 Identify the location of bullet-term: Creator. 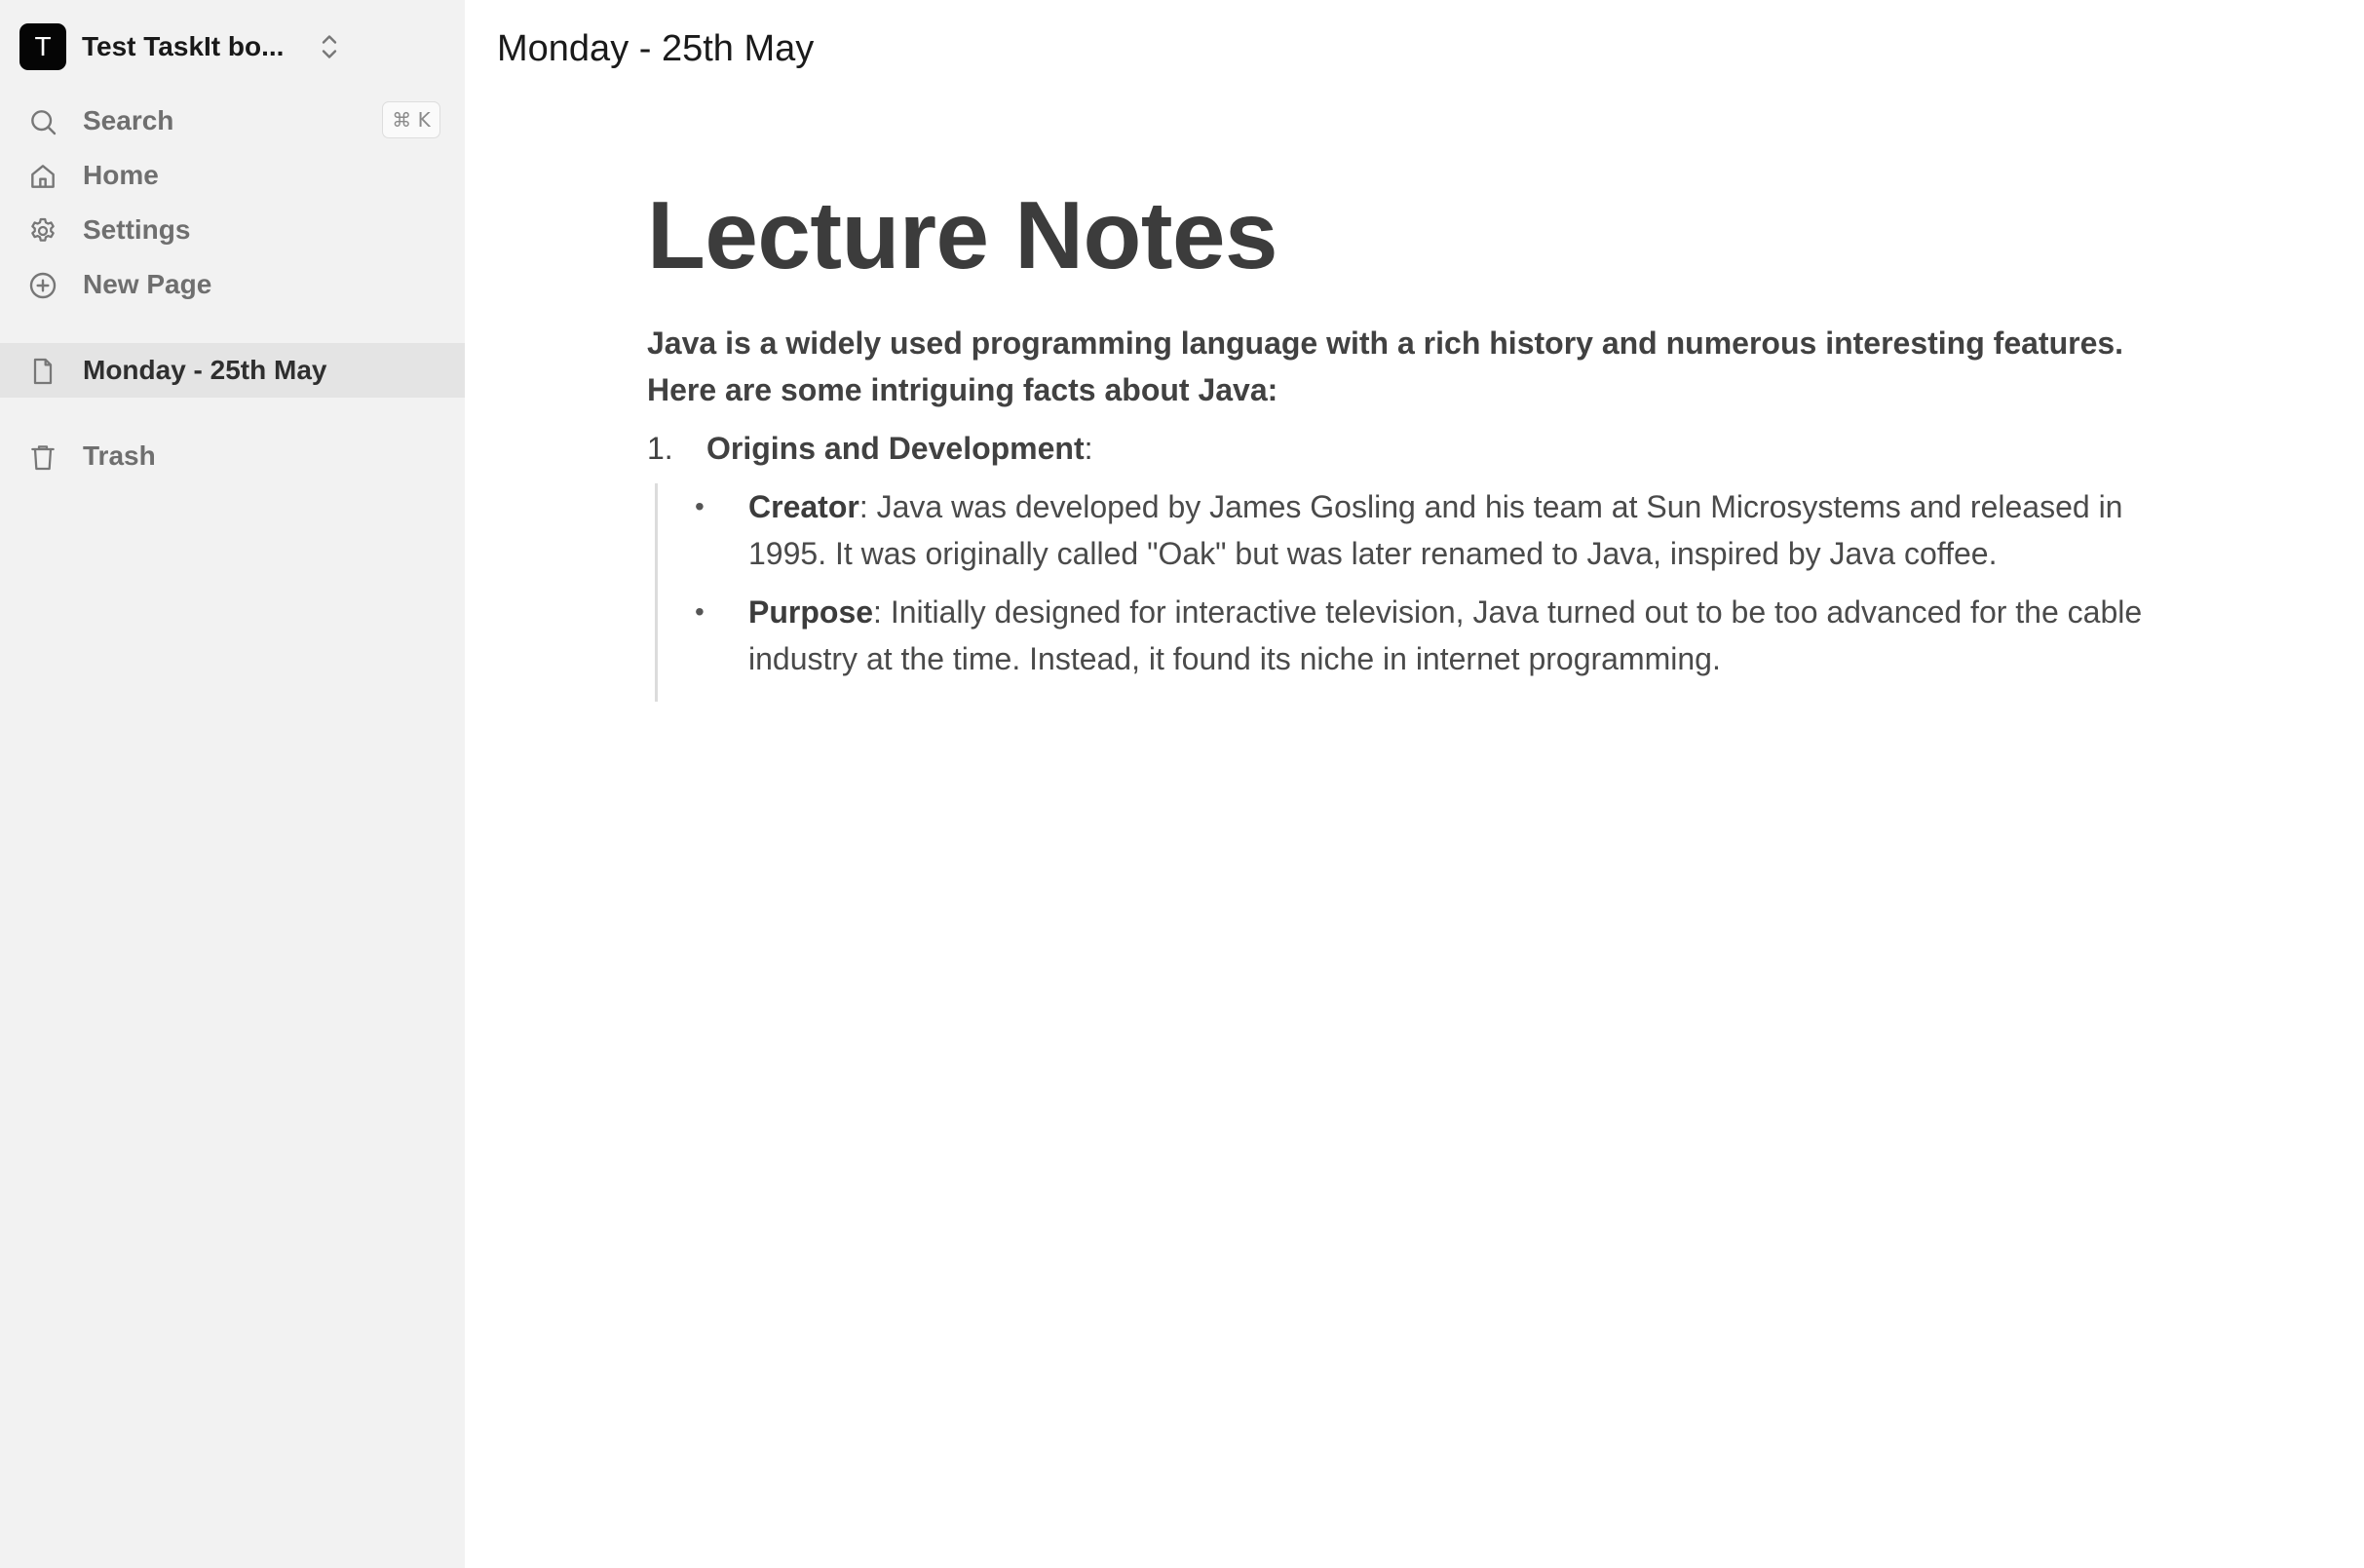
(803, 506).